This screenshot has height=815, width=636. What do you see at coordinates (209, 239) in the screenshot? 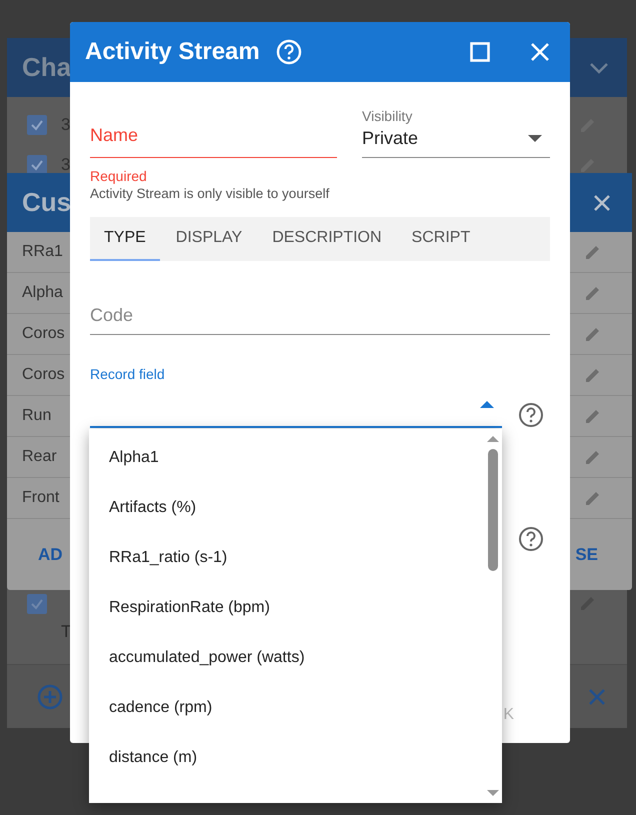
I see `tab: DISPLAY` at bounding box center [209, 239].